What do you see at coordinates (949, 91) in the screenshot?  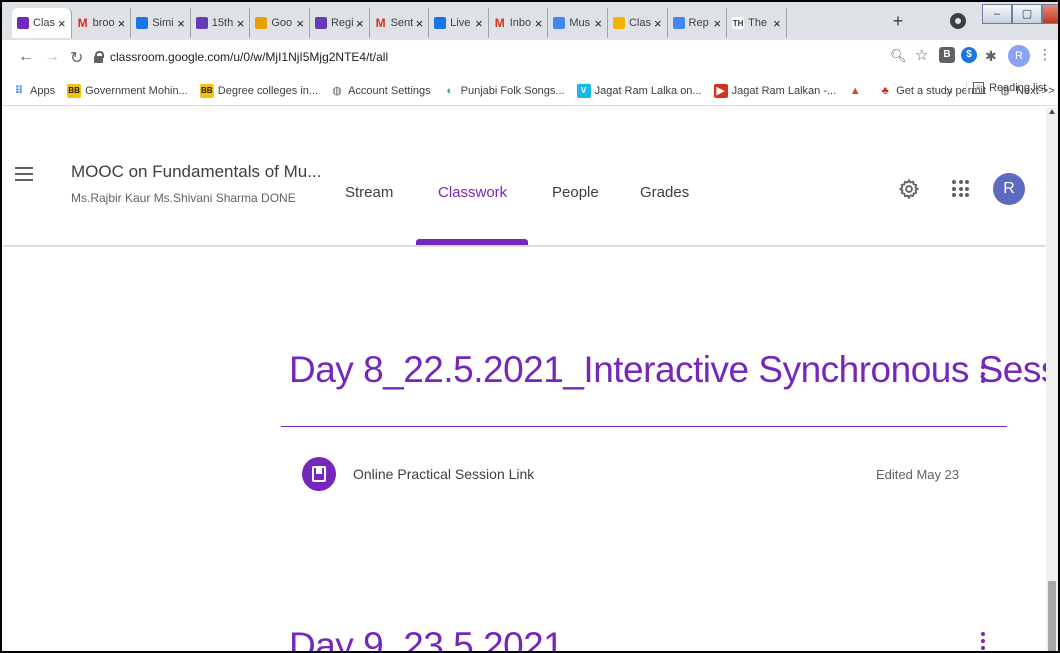 I see `bookmarks-overflow-button: »` at bounding box center [949, 91].